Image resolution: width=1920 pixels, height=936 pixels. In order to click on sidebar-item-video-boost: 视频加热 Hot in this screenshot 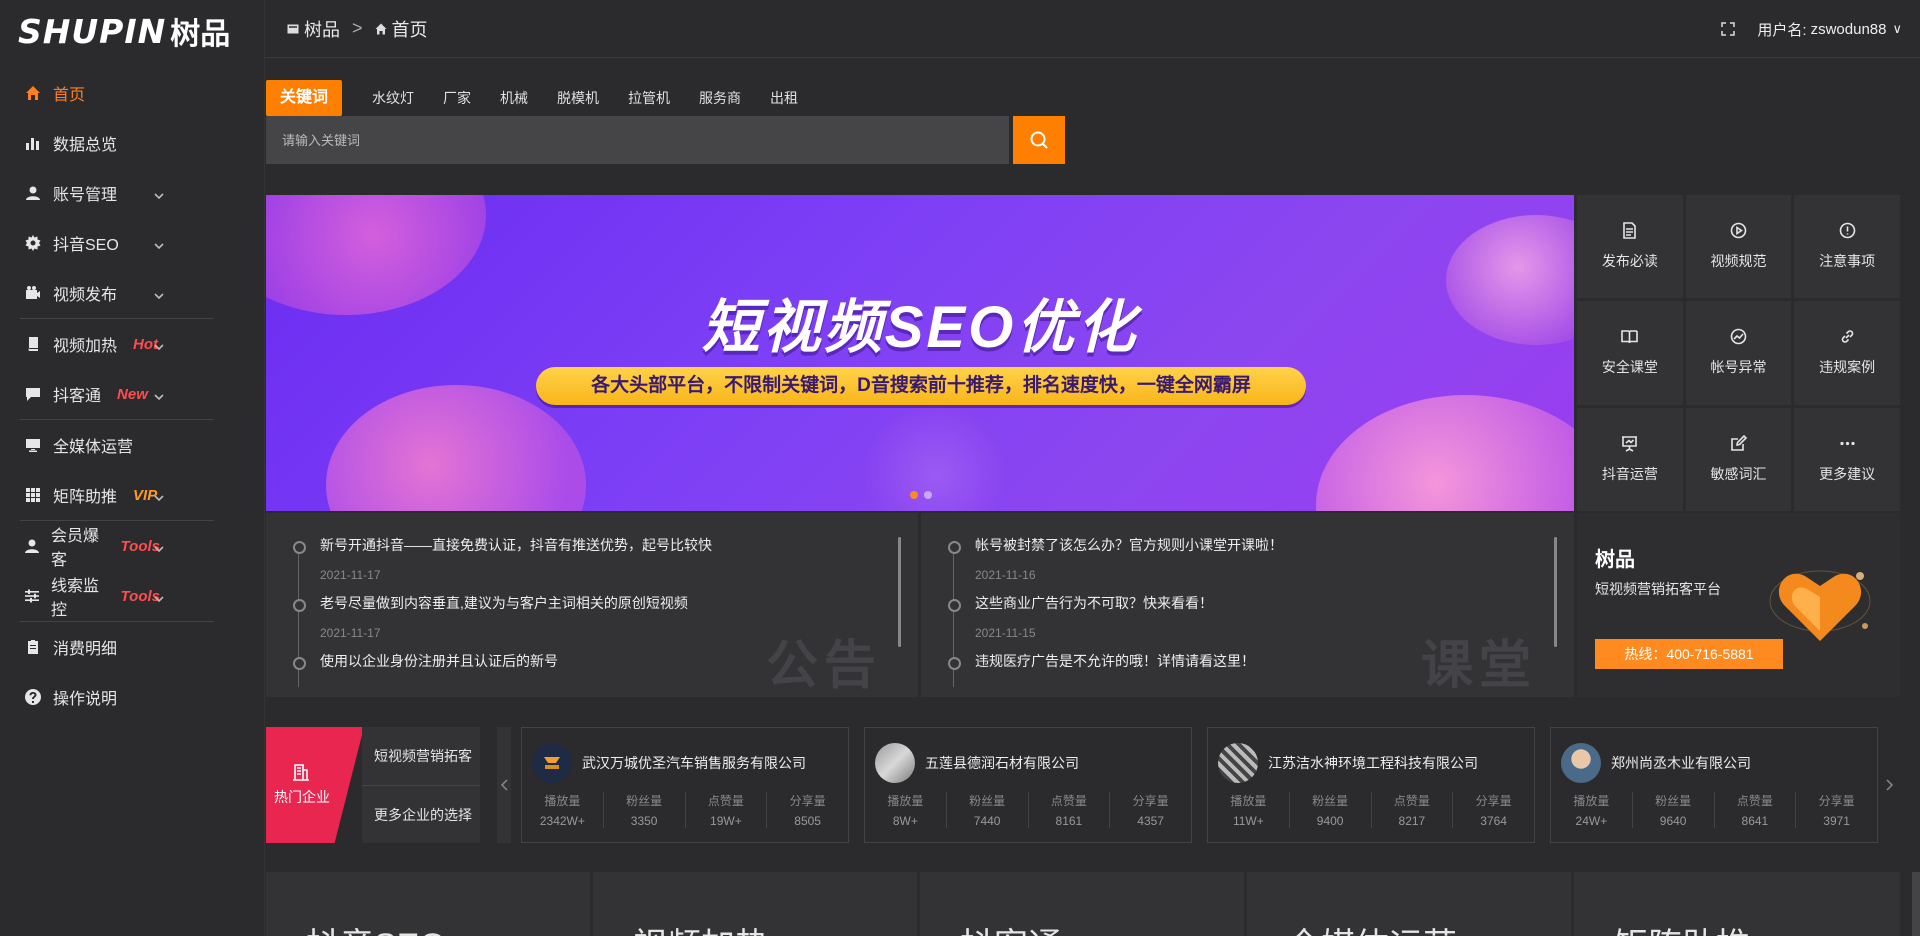, I will do `click(132, 344)`.